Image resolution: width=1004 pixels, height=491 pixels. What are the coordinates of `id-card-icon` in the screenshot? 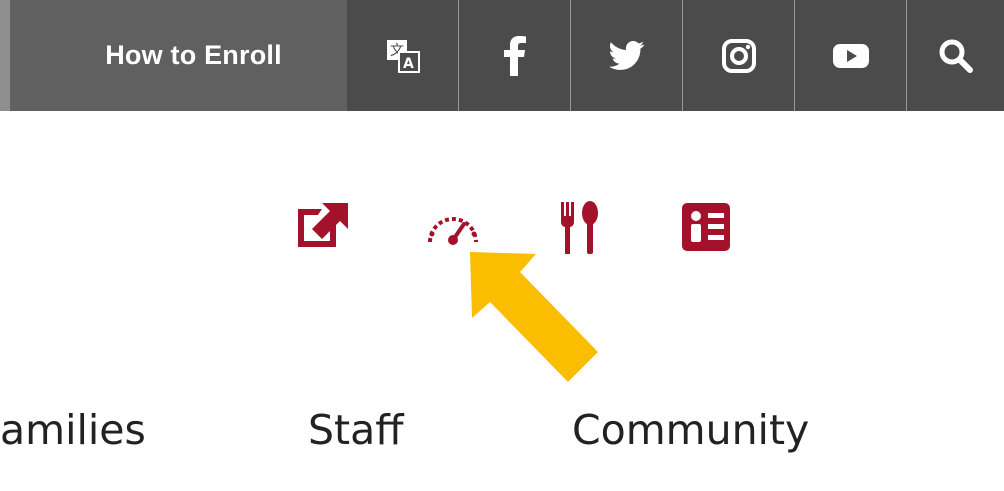 It's located at (706, 227).